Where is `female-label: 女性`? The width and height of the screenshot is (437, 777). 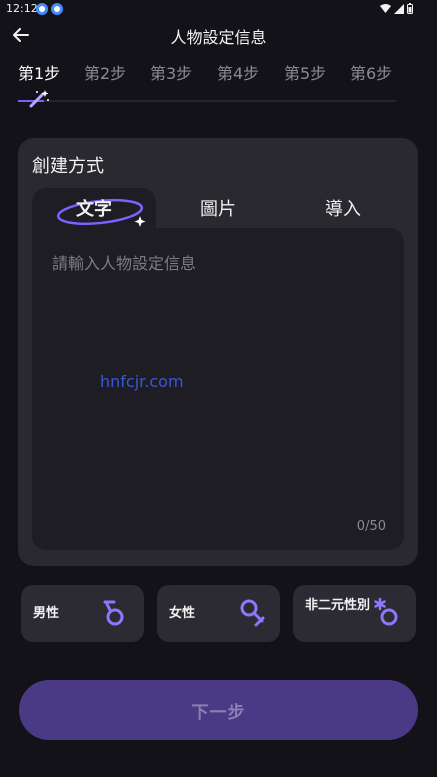 female-label: 女性 is located at coordinates (182, 613).